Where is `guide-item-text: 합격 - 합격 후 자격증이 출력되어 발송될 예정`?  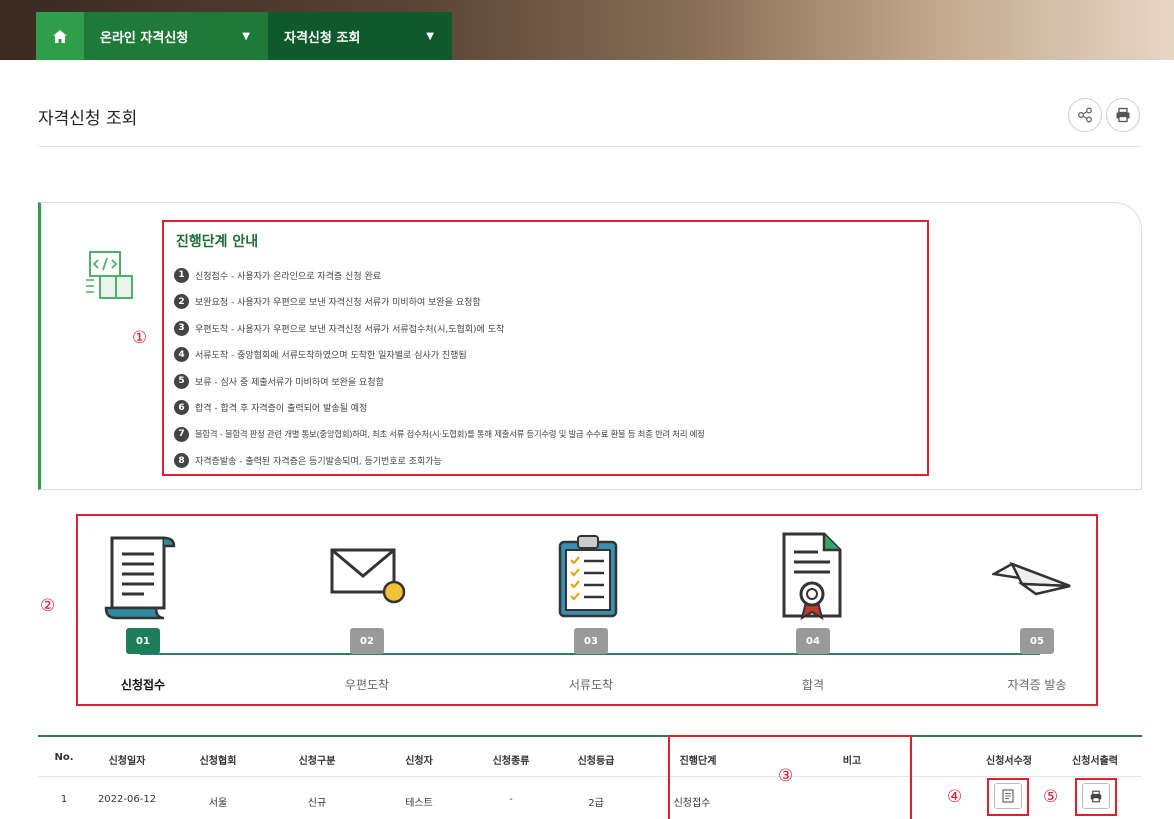
guide-item-text: 합격 - 합격 후 자격증이 출력되어 발송될 예정 is located at coordinates (281, 409).